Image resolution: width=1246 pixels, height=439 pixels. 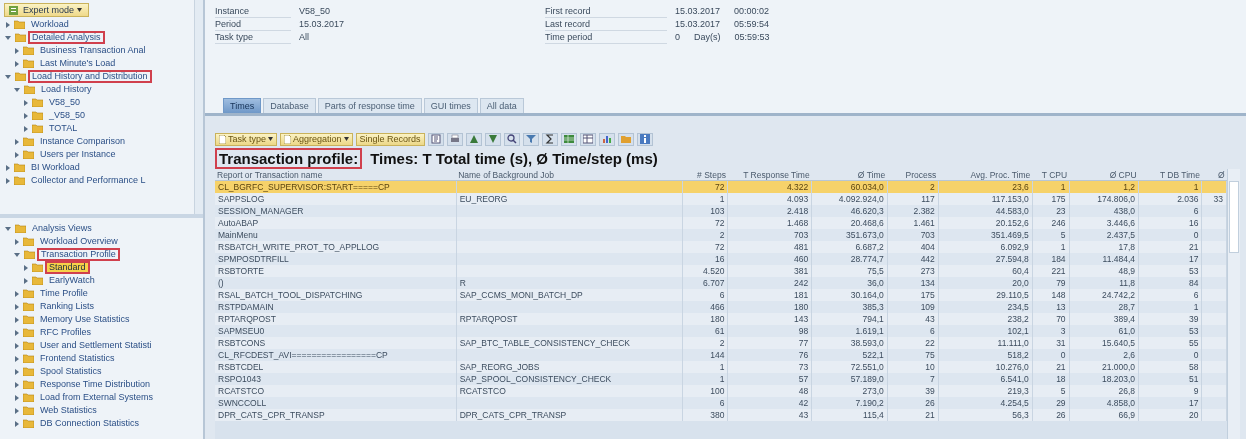 I want to click on toolbar-button: Task type, so click(x=246, y=139).